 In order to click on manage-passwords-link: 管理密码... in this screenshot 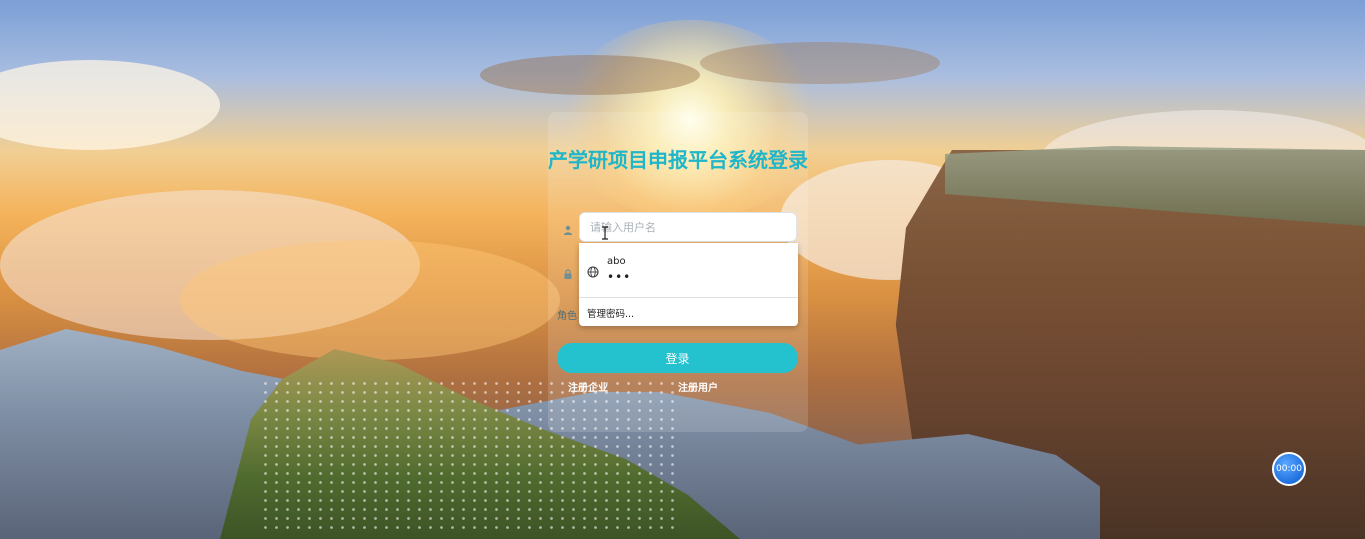, I will do `click(610, 313)`.